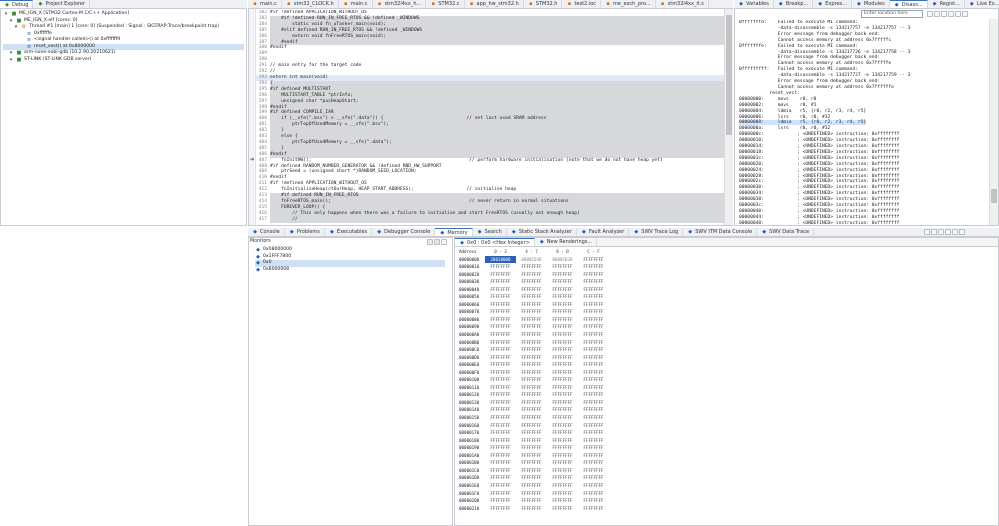 This screenshot has height=526, width=999. Describe the element at coordinates (683, 4) in the screenshot. I see `tab-stm32l4xx-it-c: ▪ stm32l4xx_it.c` at that location.